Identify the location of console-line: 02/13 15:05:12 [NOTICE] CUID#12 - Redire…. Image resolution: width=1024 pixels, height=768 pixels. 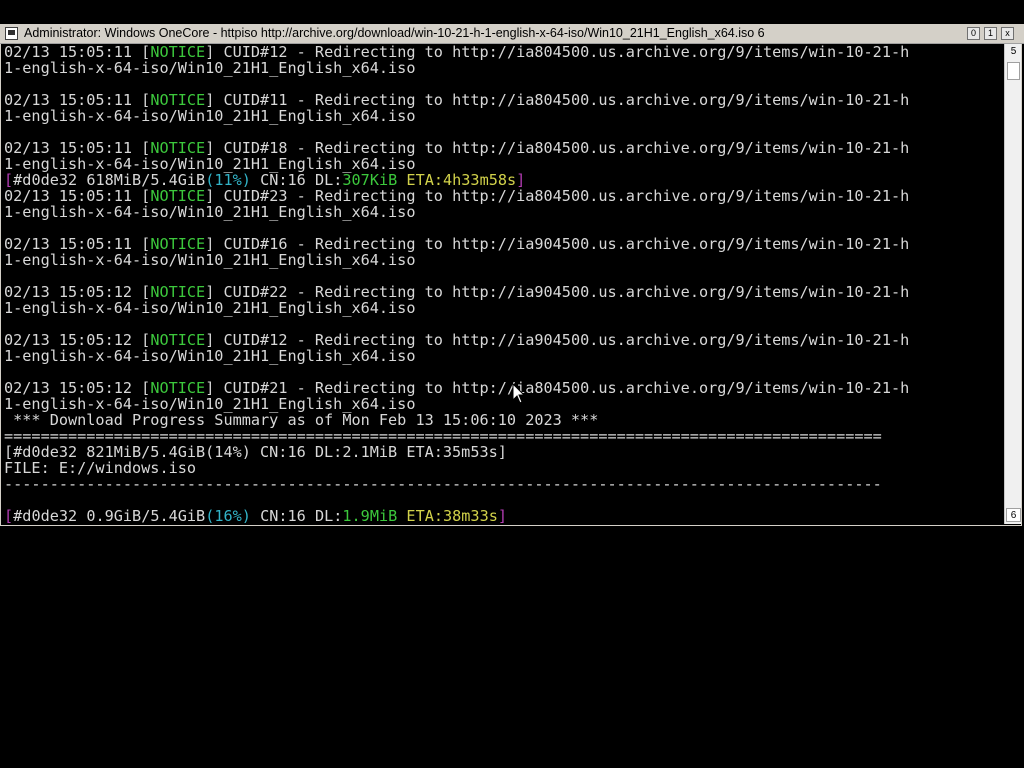
(457, 340).